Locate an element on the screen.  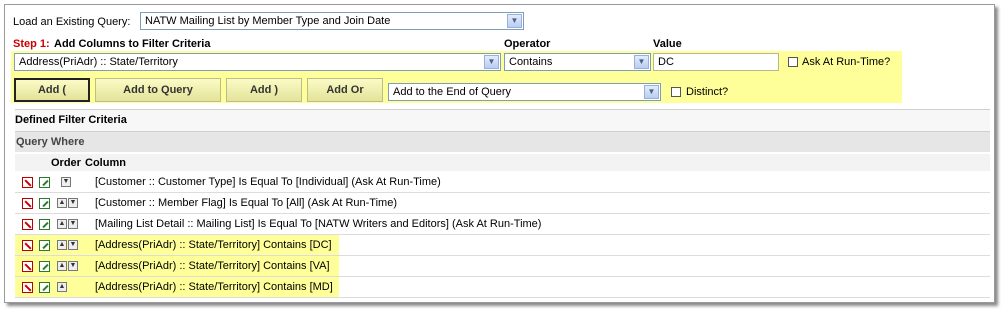
distinct-checkbox is located at coordinates (676, 92).